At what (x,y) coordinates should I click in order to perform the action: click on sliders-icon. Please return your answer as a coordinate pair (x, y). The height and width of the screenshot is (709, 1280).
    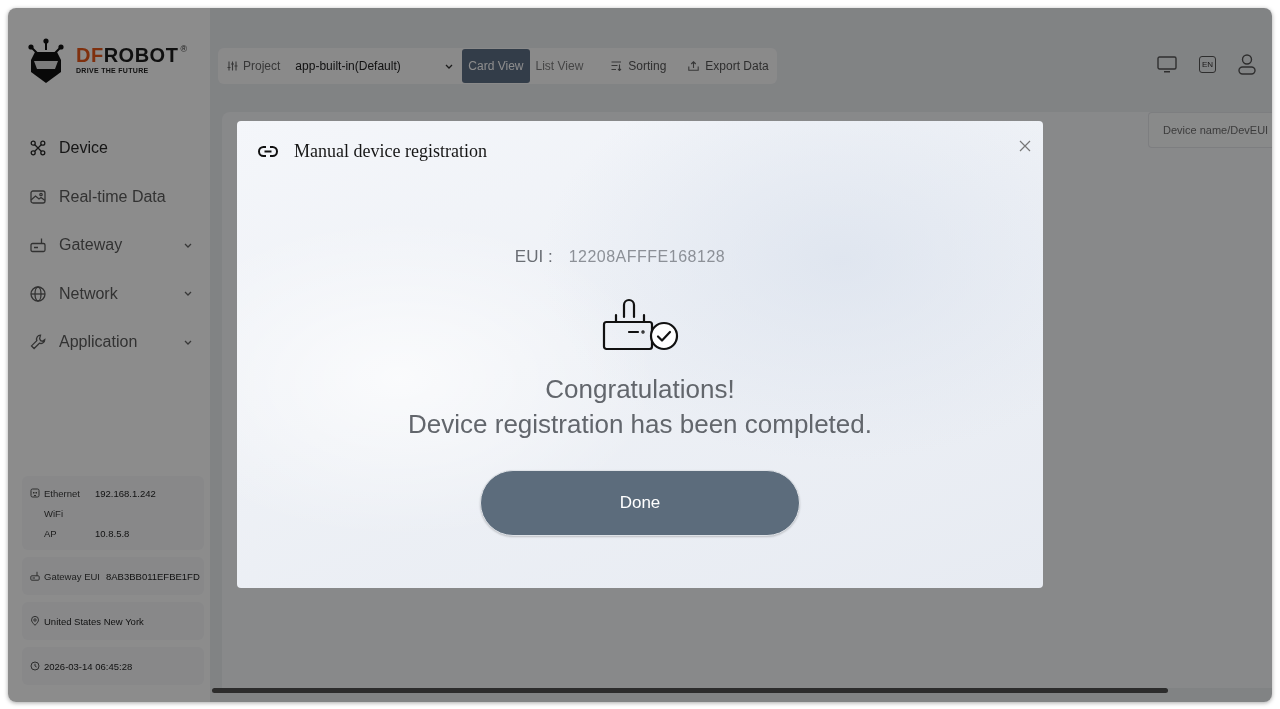
    Looking at the image, I should click on (232, 66).